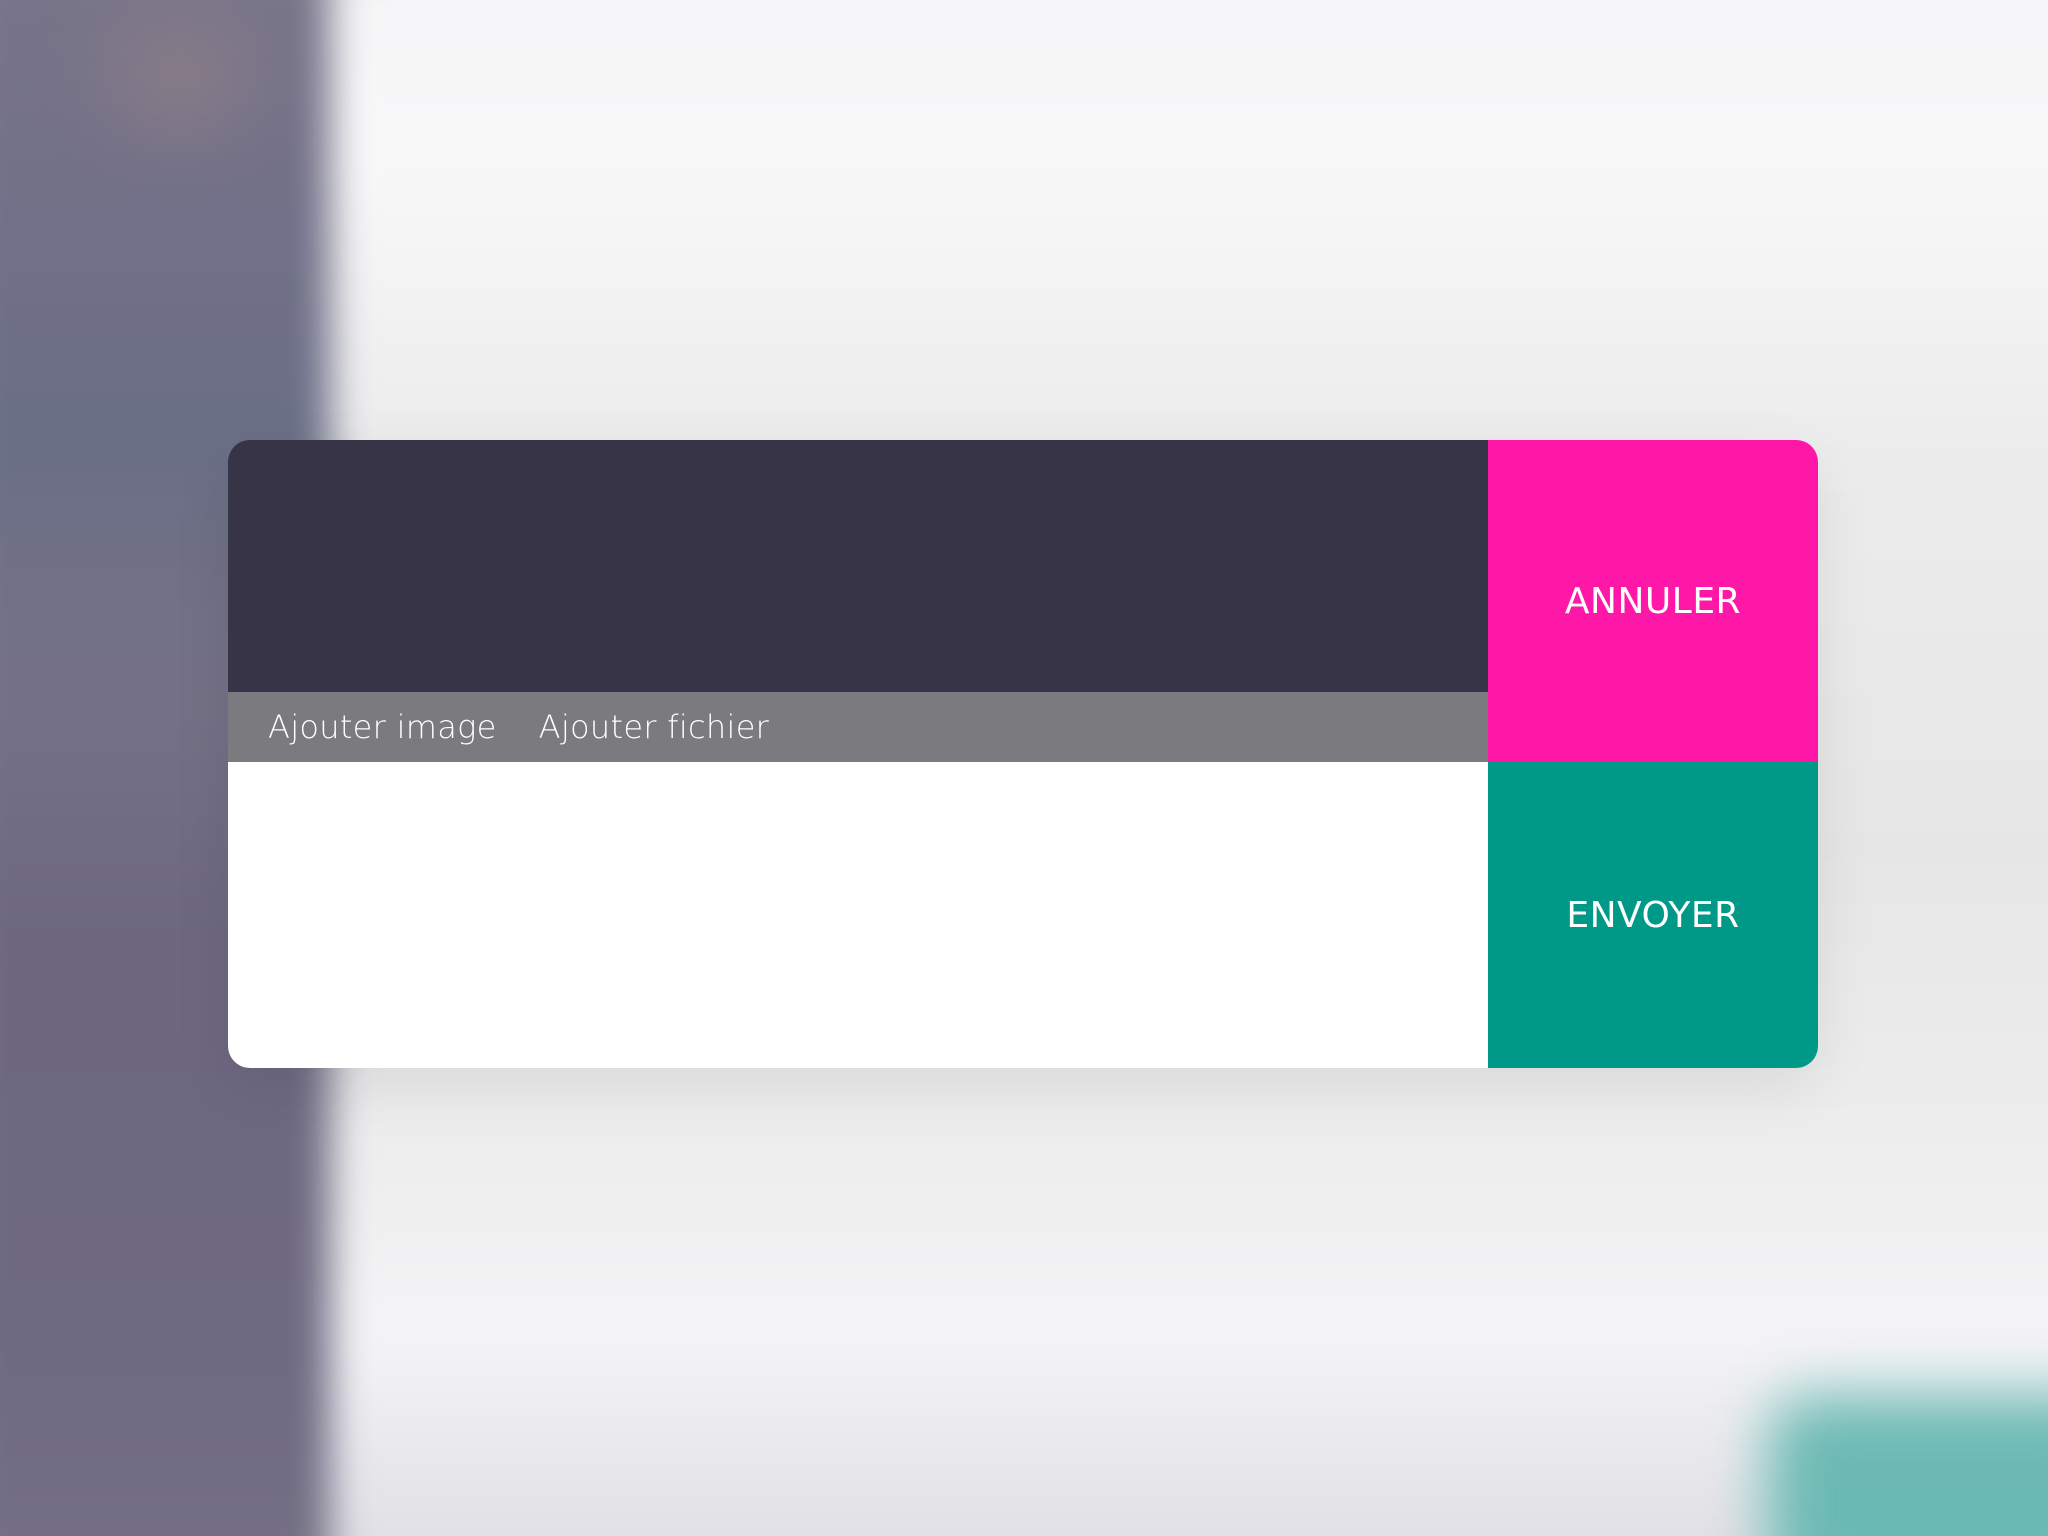 The height and width of the screenshot is (1536, 2048). What do you see at coordinates (382, 727) in the screenshot?
I see `add-image-button: Ajouter image` at bounding box center [382, 727].